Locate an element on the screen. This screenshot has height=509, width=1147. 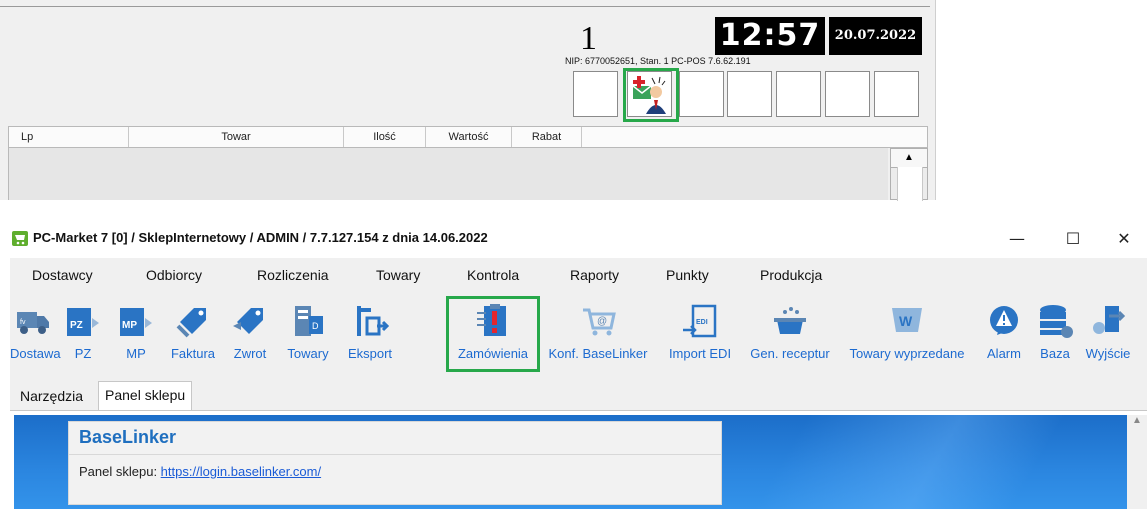
toolbar-label: Eksport is located at coordinates (370, 353).